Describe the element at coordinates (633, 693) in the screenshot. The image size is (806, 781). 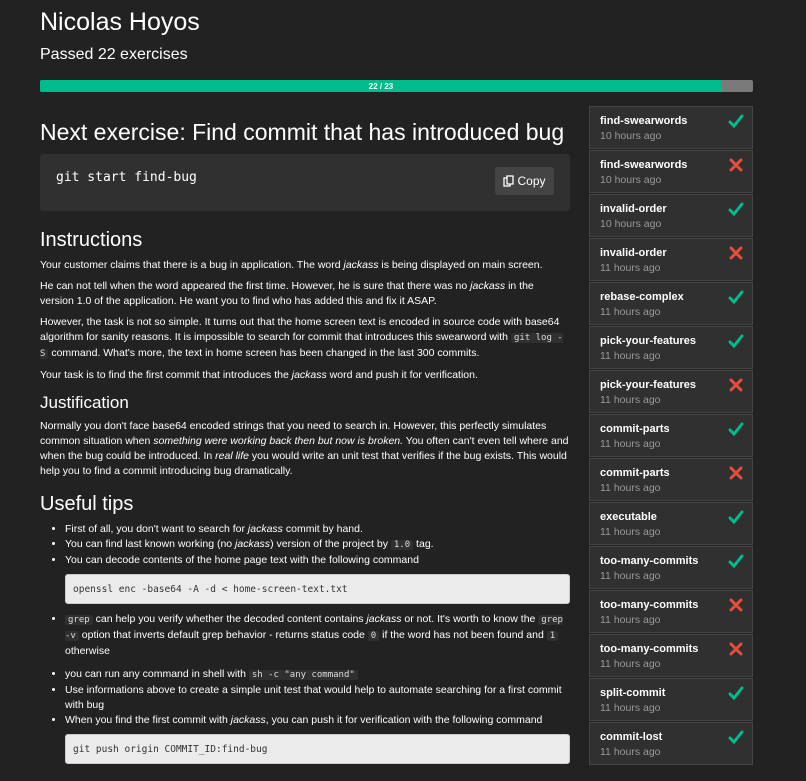
I see `history-item-name: split-commit` at that location.